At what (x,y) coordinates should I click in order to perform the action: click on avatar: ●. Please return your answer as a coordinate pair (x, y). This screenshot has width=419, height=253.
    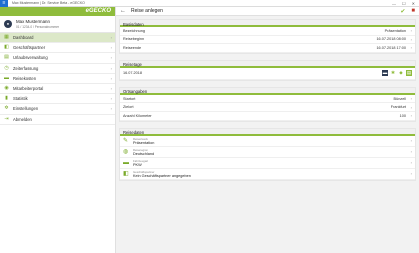
    Looking at the image, I should click on (8, 24).